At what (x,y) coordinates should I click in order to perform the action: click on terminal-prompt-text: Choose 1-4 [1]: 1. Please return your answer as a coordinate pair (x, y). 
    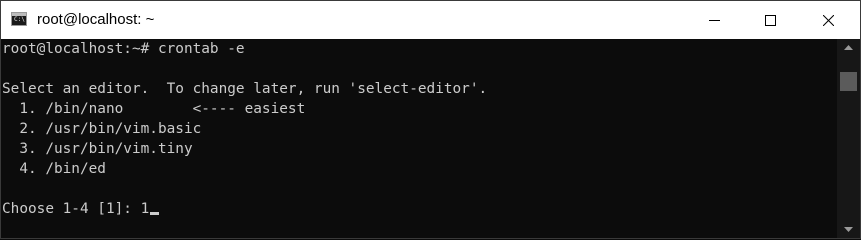
    Looking at the image, I should click on (76, 209).